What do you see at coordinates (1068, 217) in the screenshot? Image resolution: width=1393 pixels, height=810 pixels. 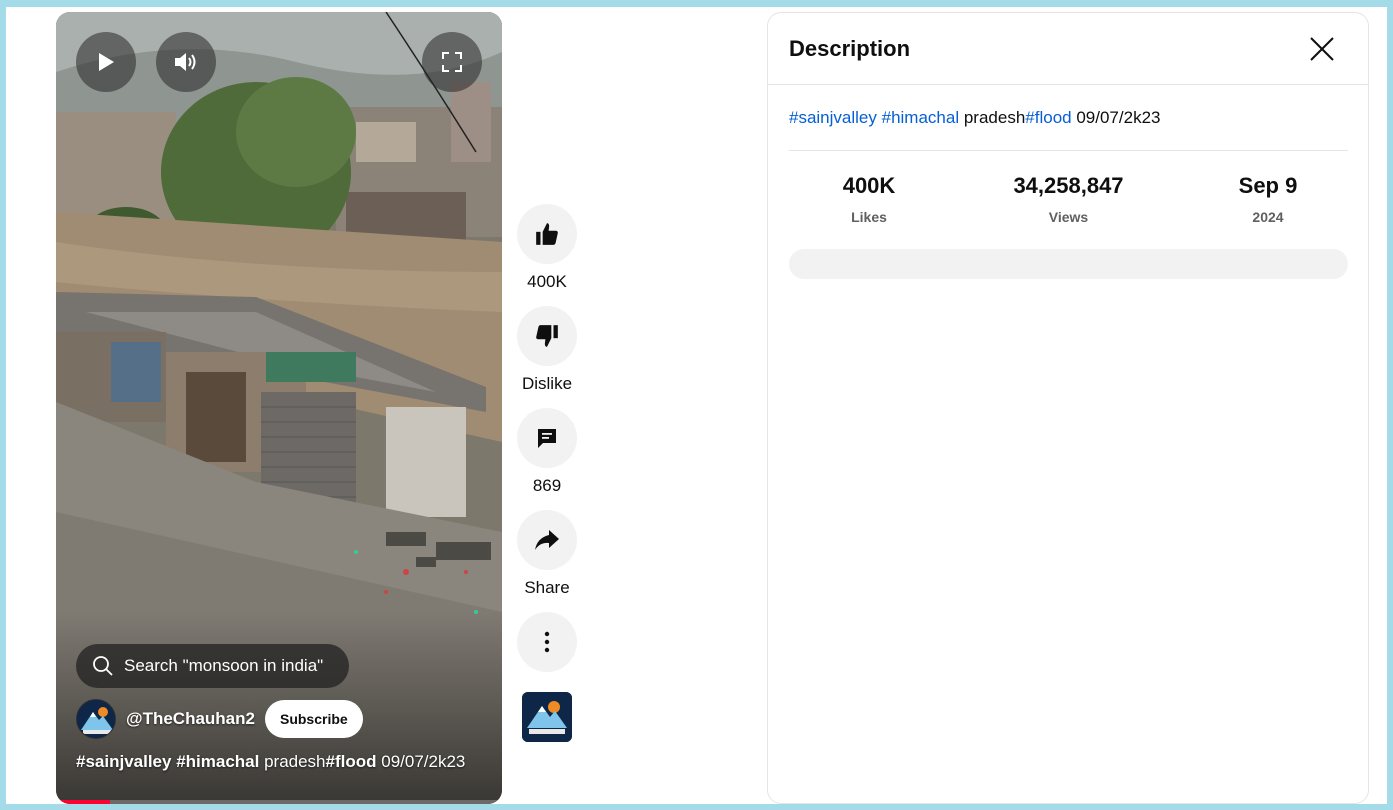 I see `views-label: Views` at bounding box center [1068, 217].